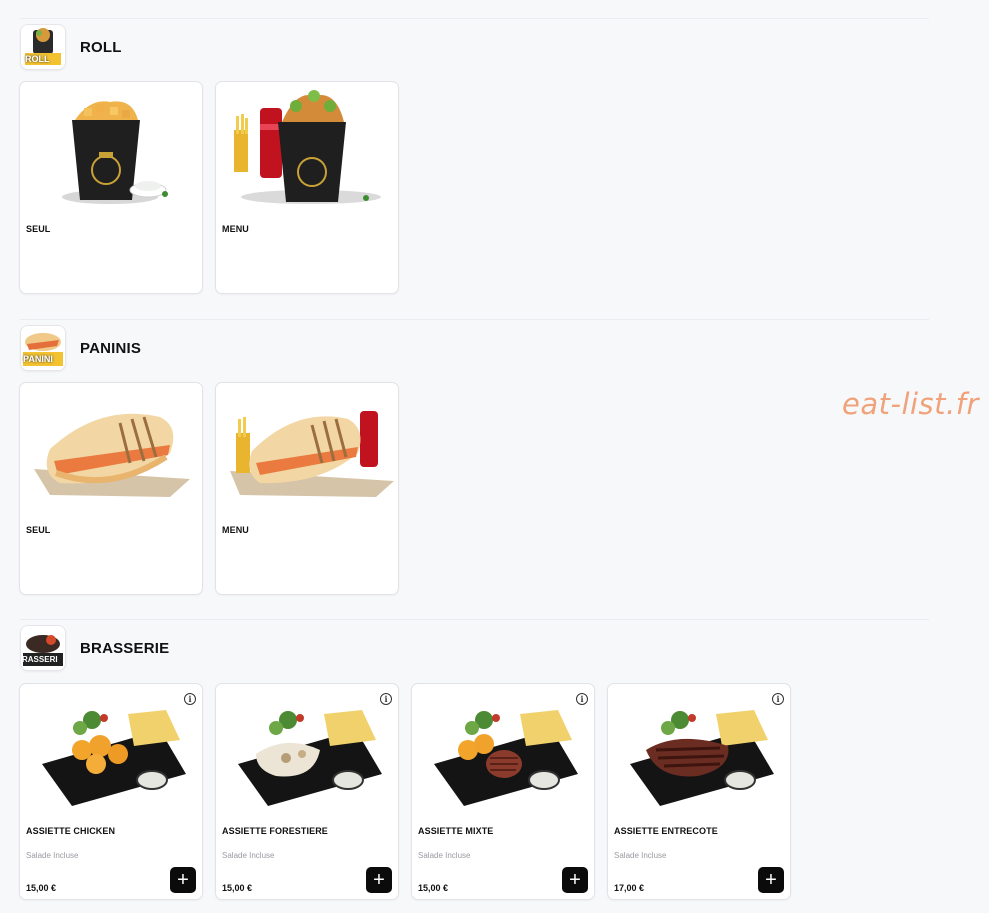 This screenshot has width=989, height=913. I want to click on assiette-forestiere-image, so click(310, 758).